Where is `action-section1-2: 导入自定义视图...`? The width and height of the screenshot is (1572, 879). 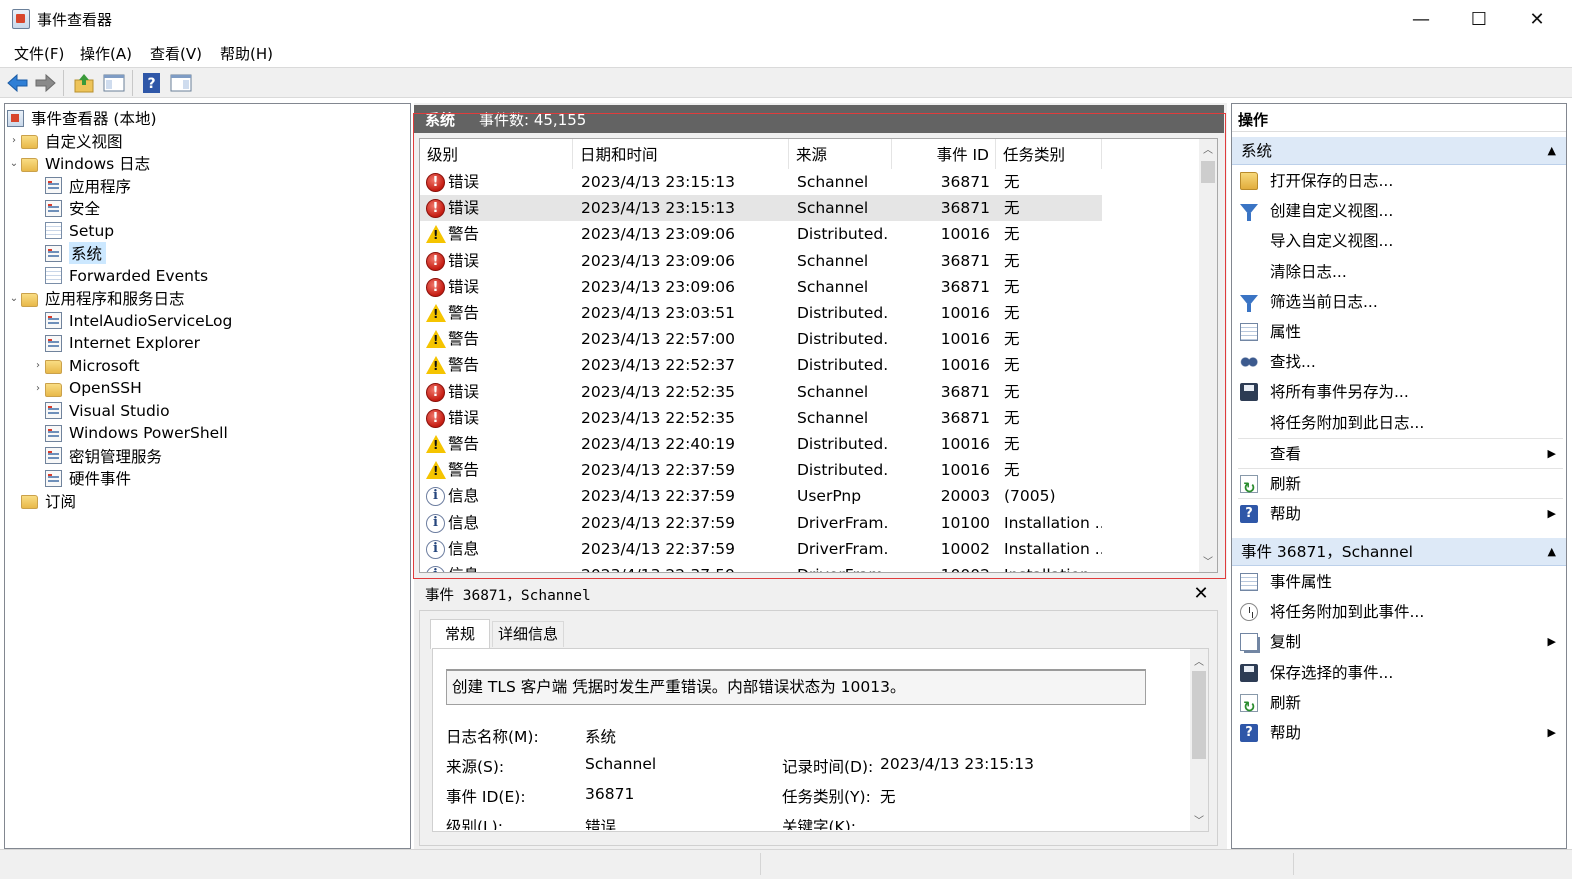
action-section1-2: 导入自定义视图... is located at coordinates (1399, 241).